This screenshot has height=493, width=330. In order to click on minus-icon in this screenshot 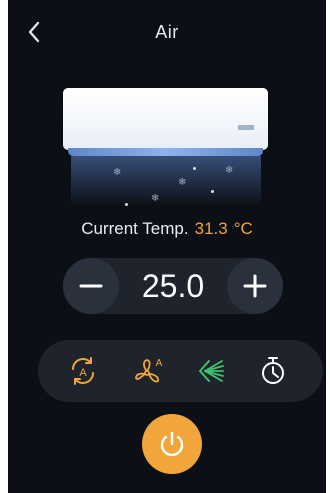, I will do `click(91, 286)`.